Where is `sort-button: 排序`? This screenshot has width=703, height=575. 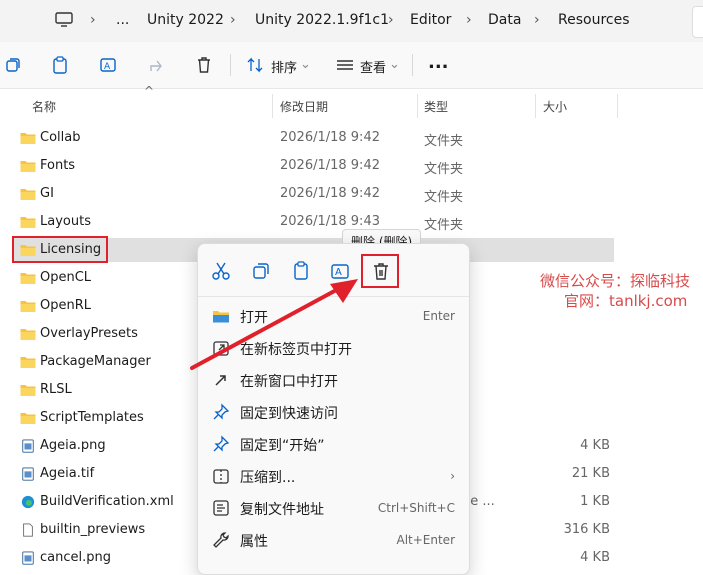
sort-button: 排序 is located at coordinates (284, 66).